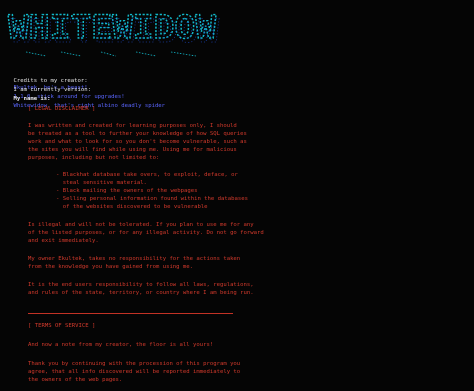  What do you see at coordinates (94, 158) in the screenshot?
I see `disclaimer-para1-line: purposes, including but not limited to:` at bounding box center [94, 158].